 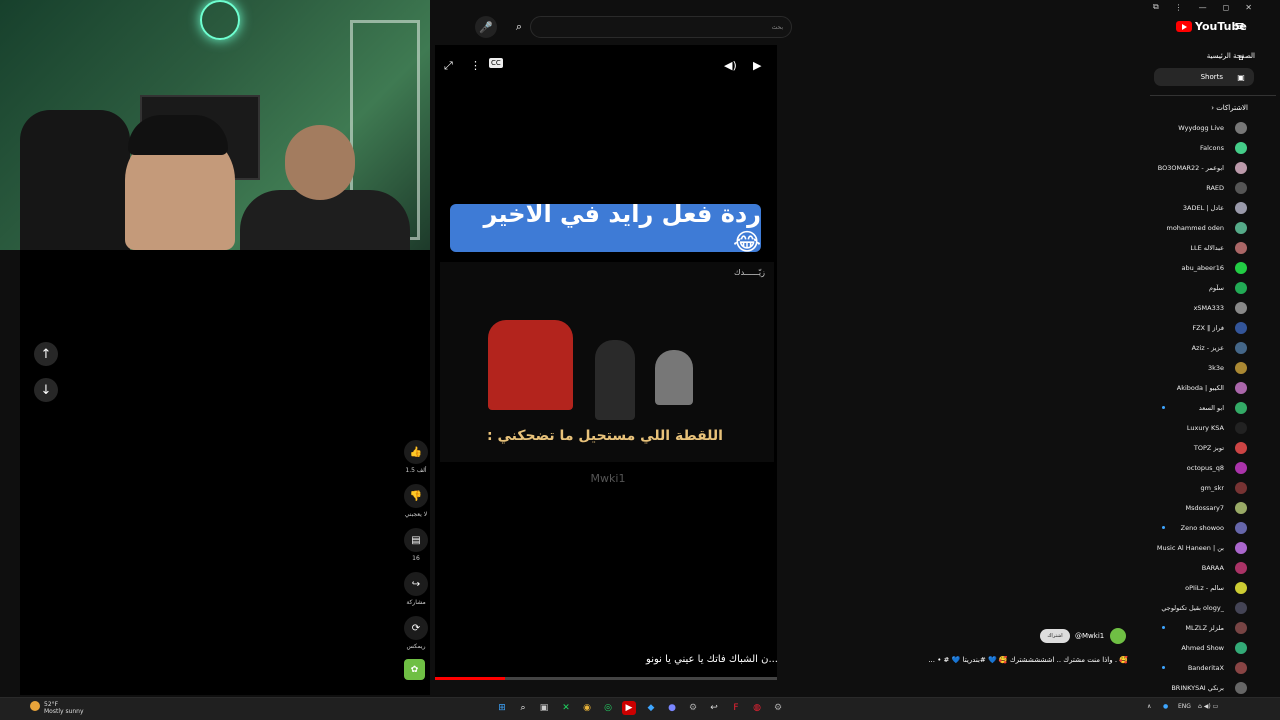 What do you see at coordinates (757, 65) in the screenshot?
I see `play-icon: ▶` at bounding box center [757, 65].